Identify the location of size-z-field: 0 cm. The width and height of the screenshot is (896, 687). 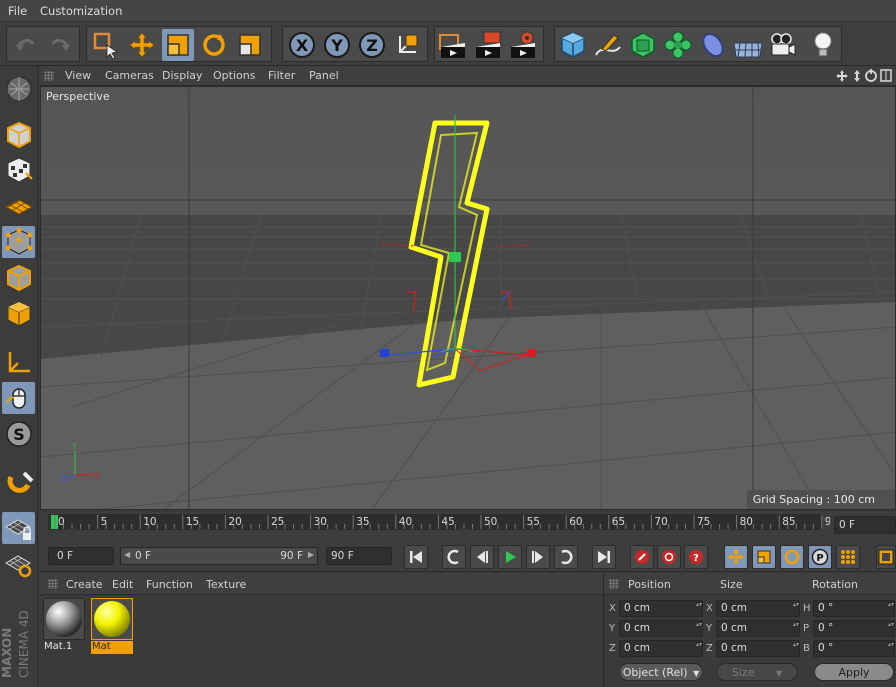
(758, 648).